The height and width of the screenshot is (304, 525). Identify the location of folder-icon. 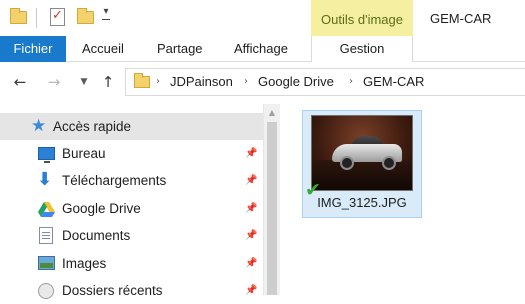
(18, 16).